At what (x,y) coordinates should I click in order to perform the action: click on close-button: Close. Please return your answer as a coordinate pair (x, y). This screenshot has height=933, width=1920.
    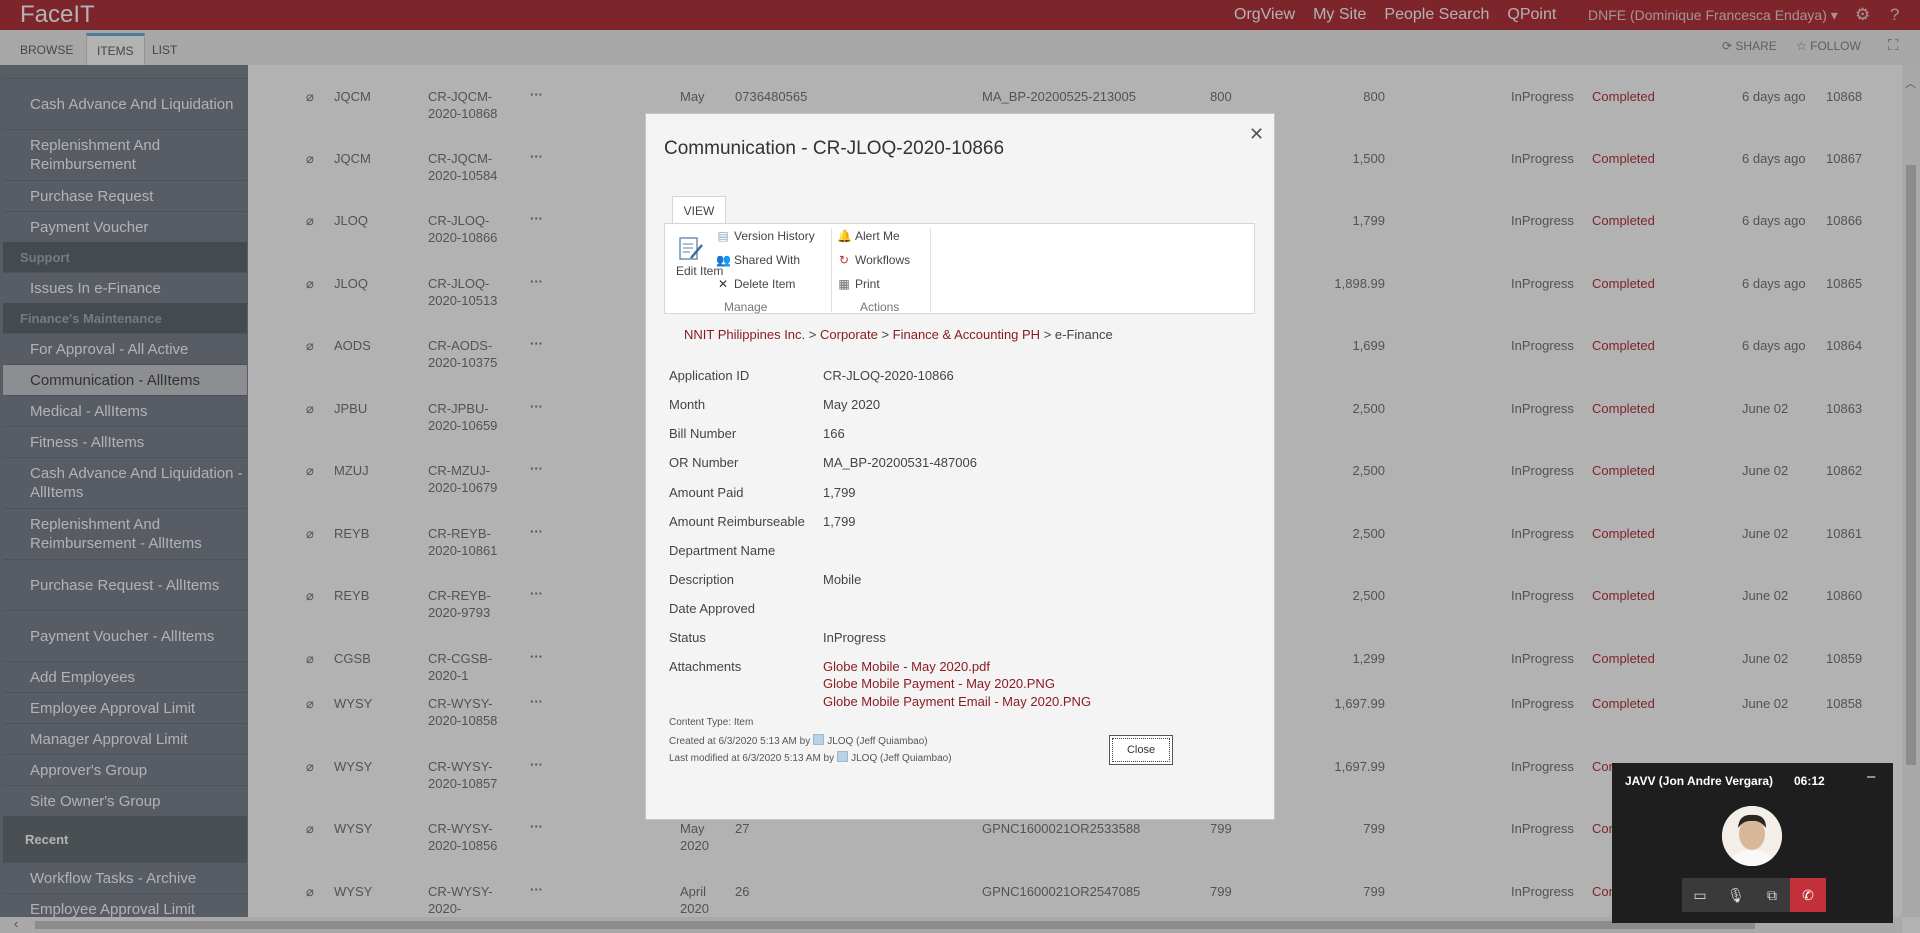
    Looking at the image, I should click on (1141, 750).